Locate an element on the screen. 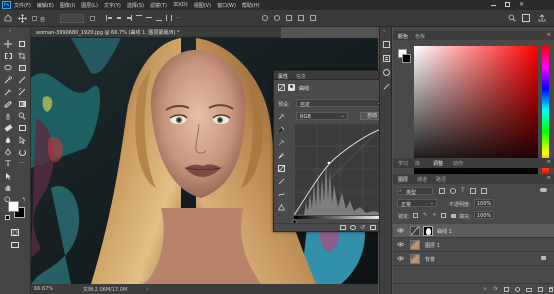 The image size is (554, 294). close-icon: ✕ is located at coordinates (521, 5).